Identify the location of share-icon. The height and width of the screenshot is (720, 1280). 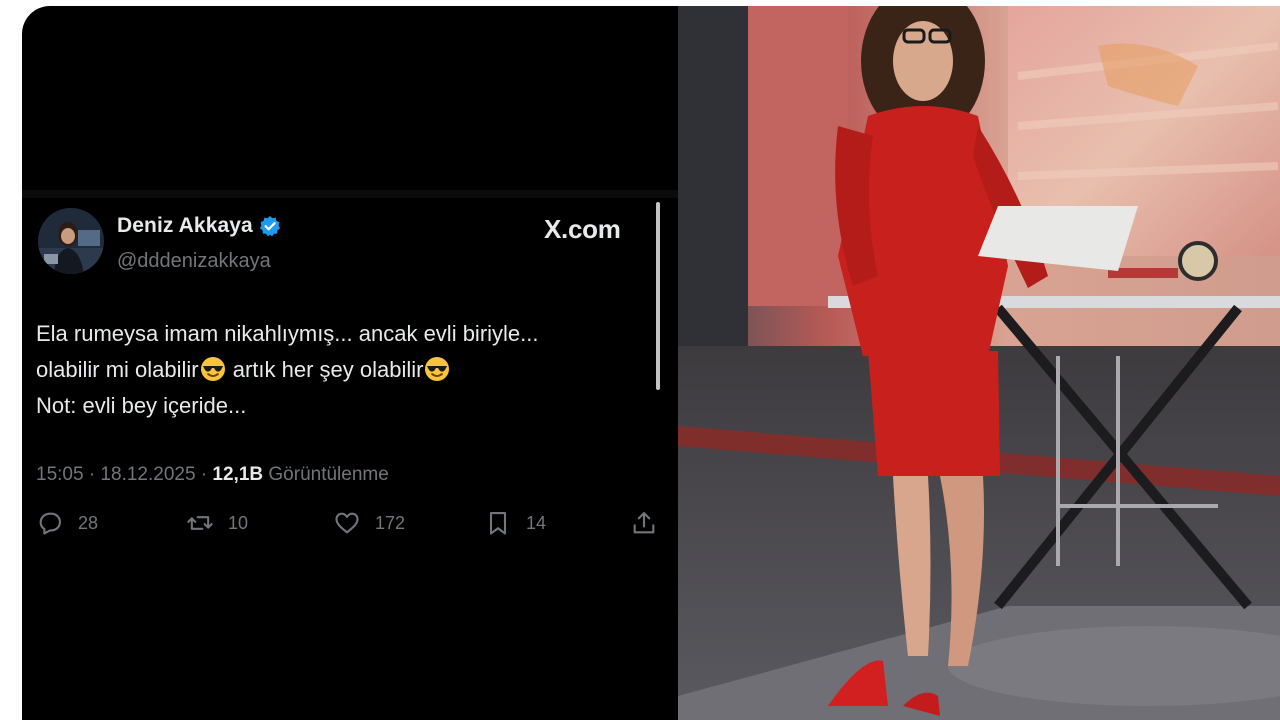
(644, 523).